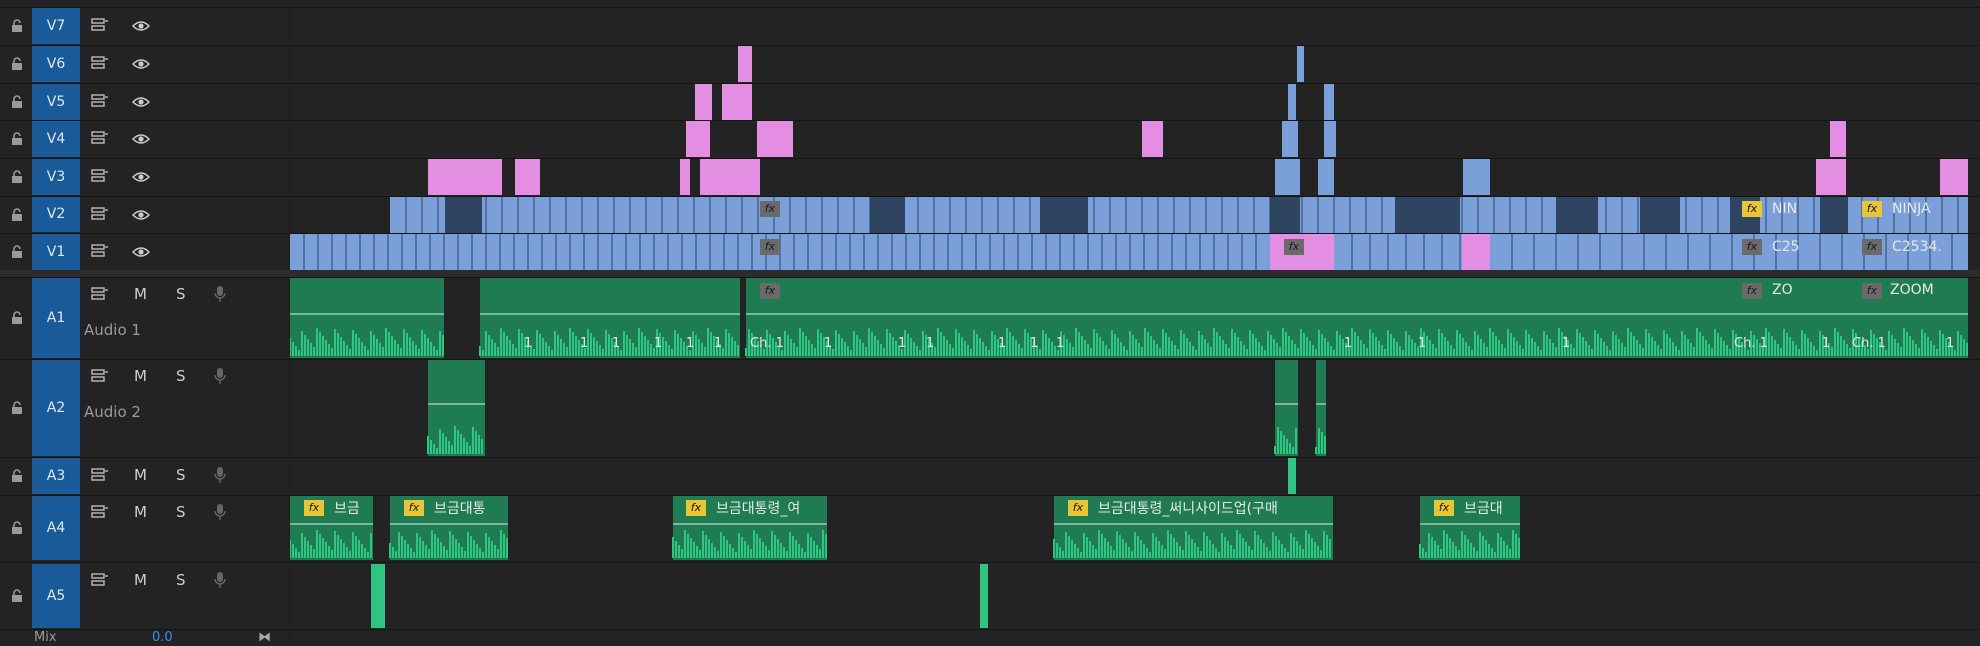 The width and height of the screenshot is (1980, 646). Describe the element at coordinates (367, 318) in the screenshot. I see `a1-audio-clip` at that location.